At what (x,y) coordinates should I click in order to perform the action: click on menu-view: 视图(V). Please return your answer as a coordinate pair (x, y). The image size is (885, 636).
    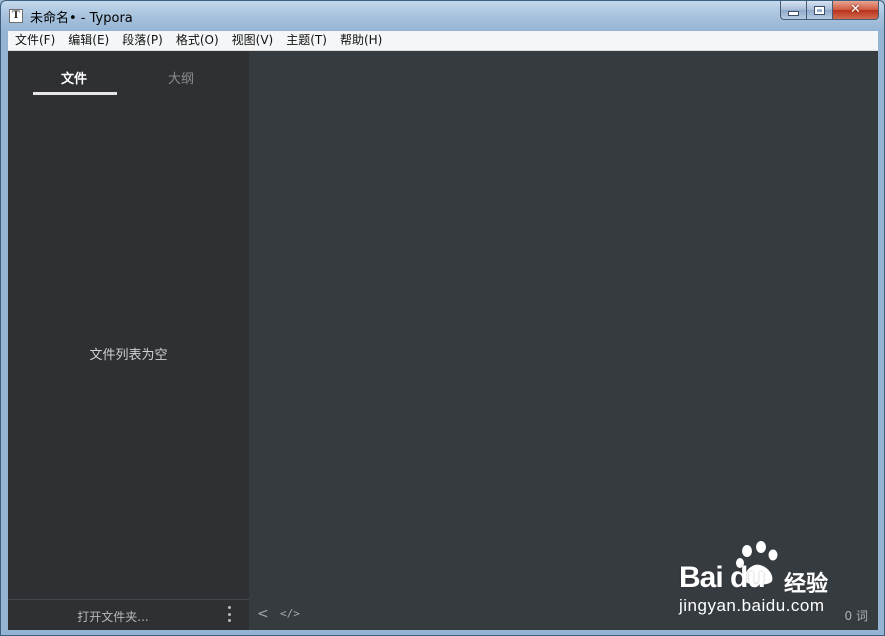
    Looking at the image, I should click on (252, 40).